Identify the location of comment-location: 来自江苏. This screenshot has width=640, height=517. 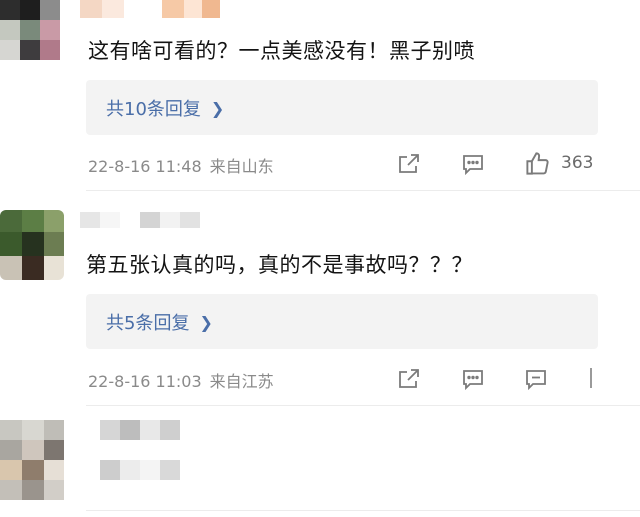
(241, 381).